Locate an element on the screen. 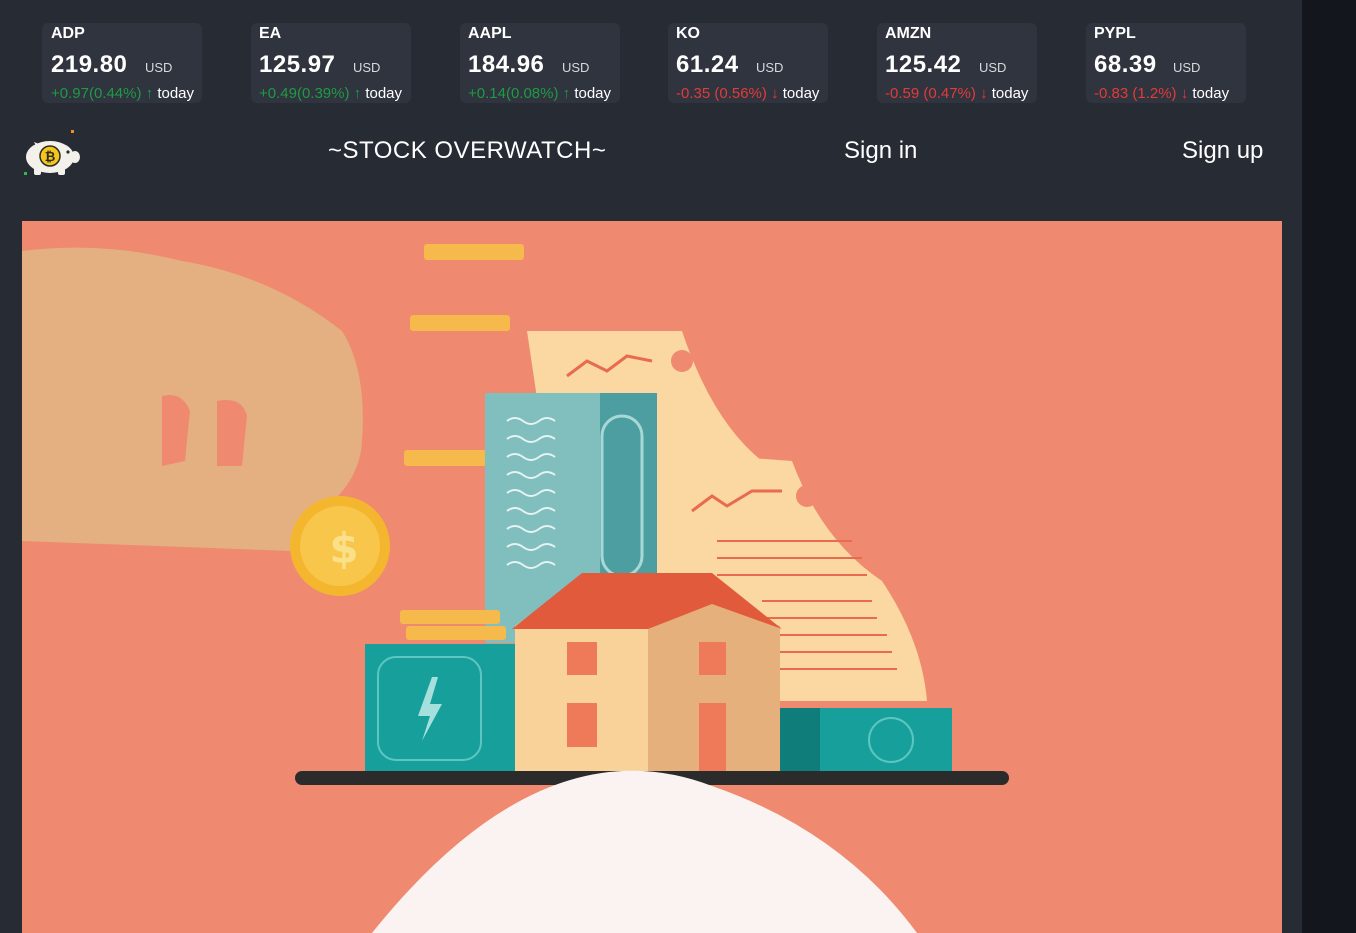  ticker-symbol: AAPL is located at coordinates (490, 33).